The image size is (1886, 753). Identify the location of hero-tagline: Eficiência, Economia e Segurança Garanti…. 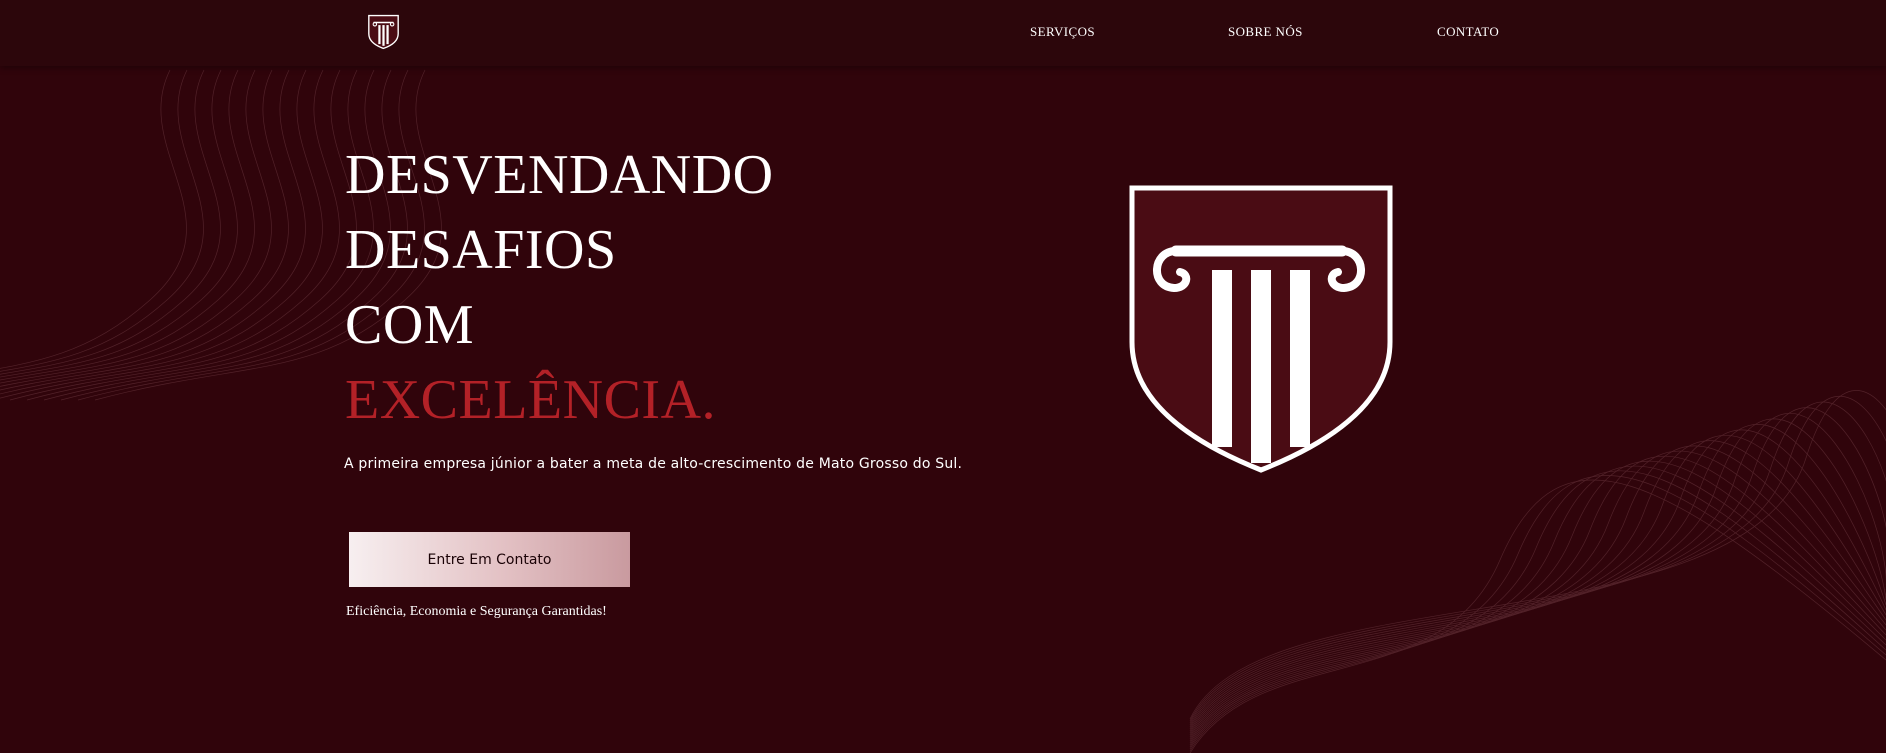
(476, 611).